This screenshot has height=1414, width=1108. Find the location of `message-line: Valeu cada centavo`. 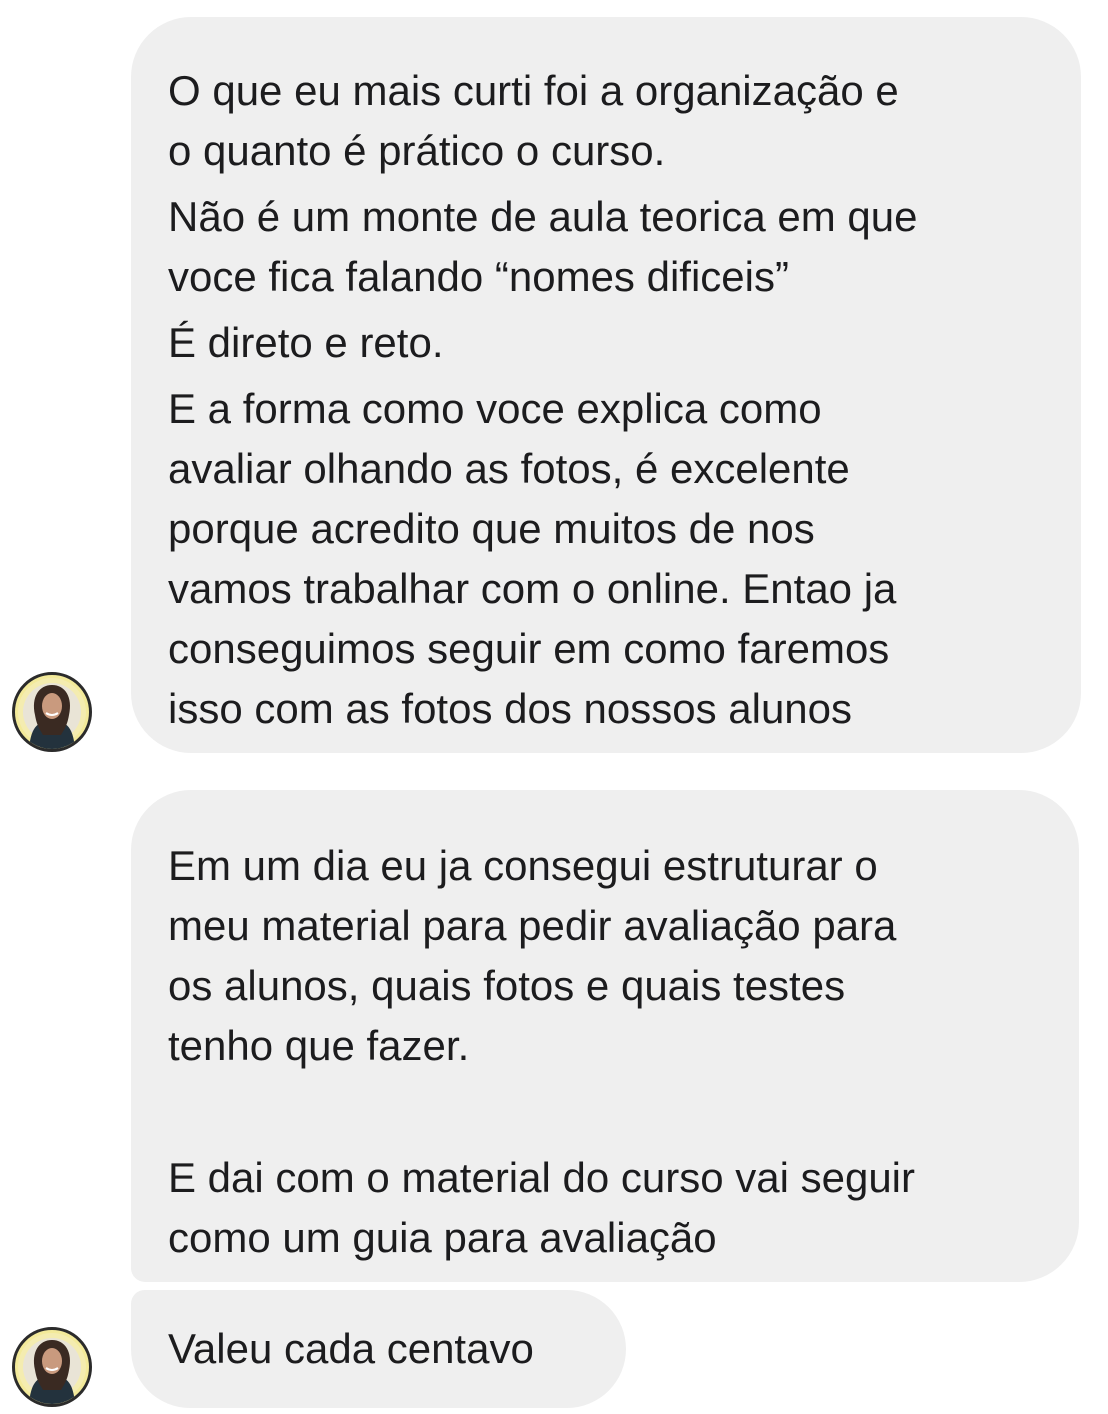

message-line: Valeu cada centavo is located at coordinates (351, 1348).